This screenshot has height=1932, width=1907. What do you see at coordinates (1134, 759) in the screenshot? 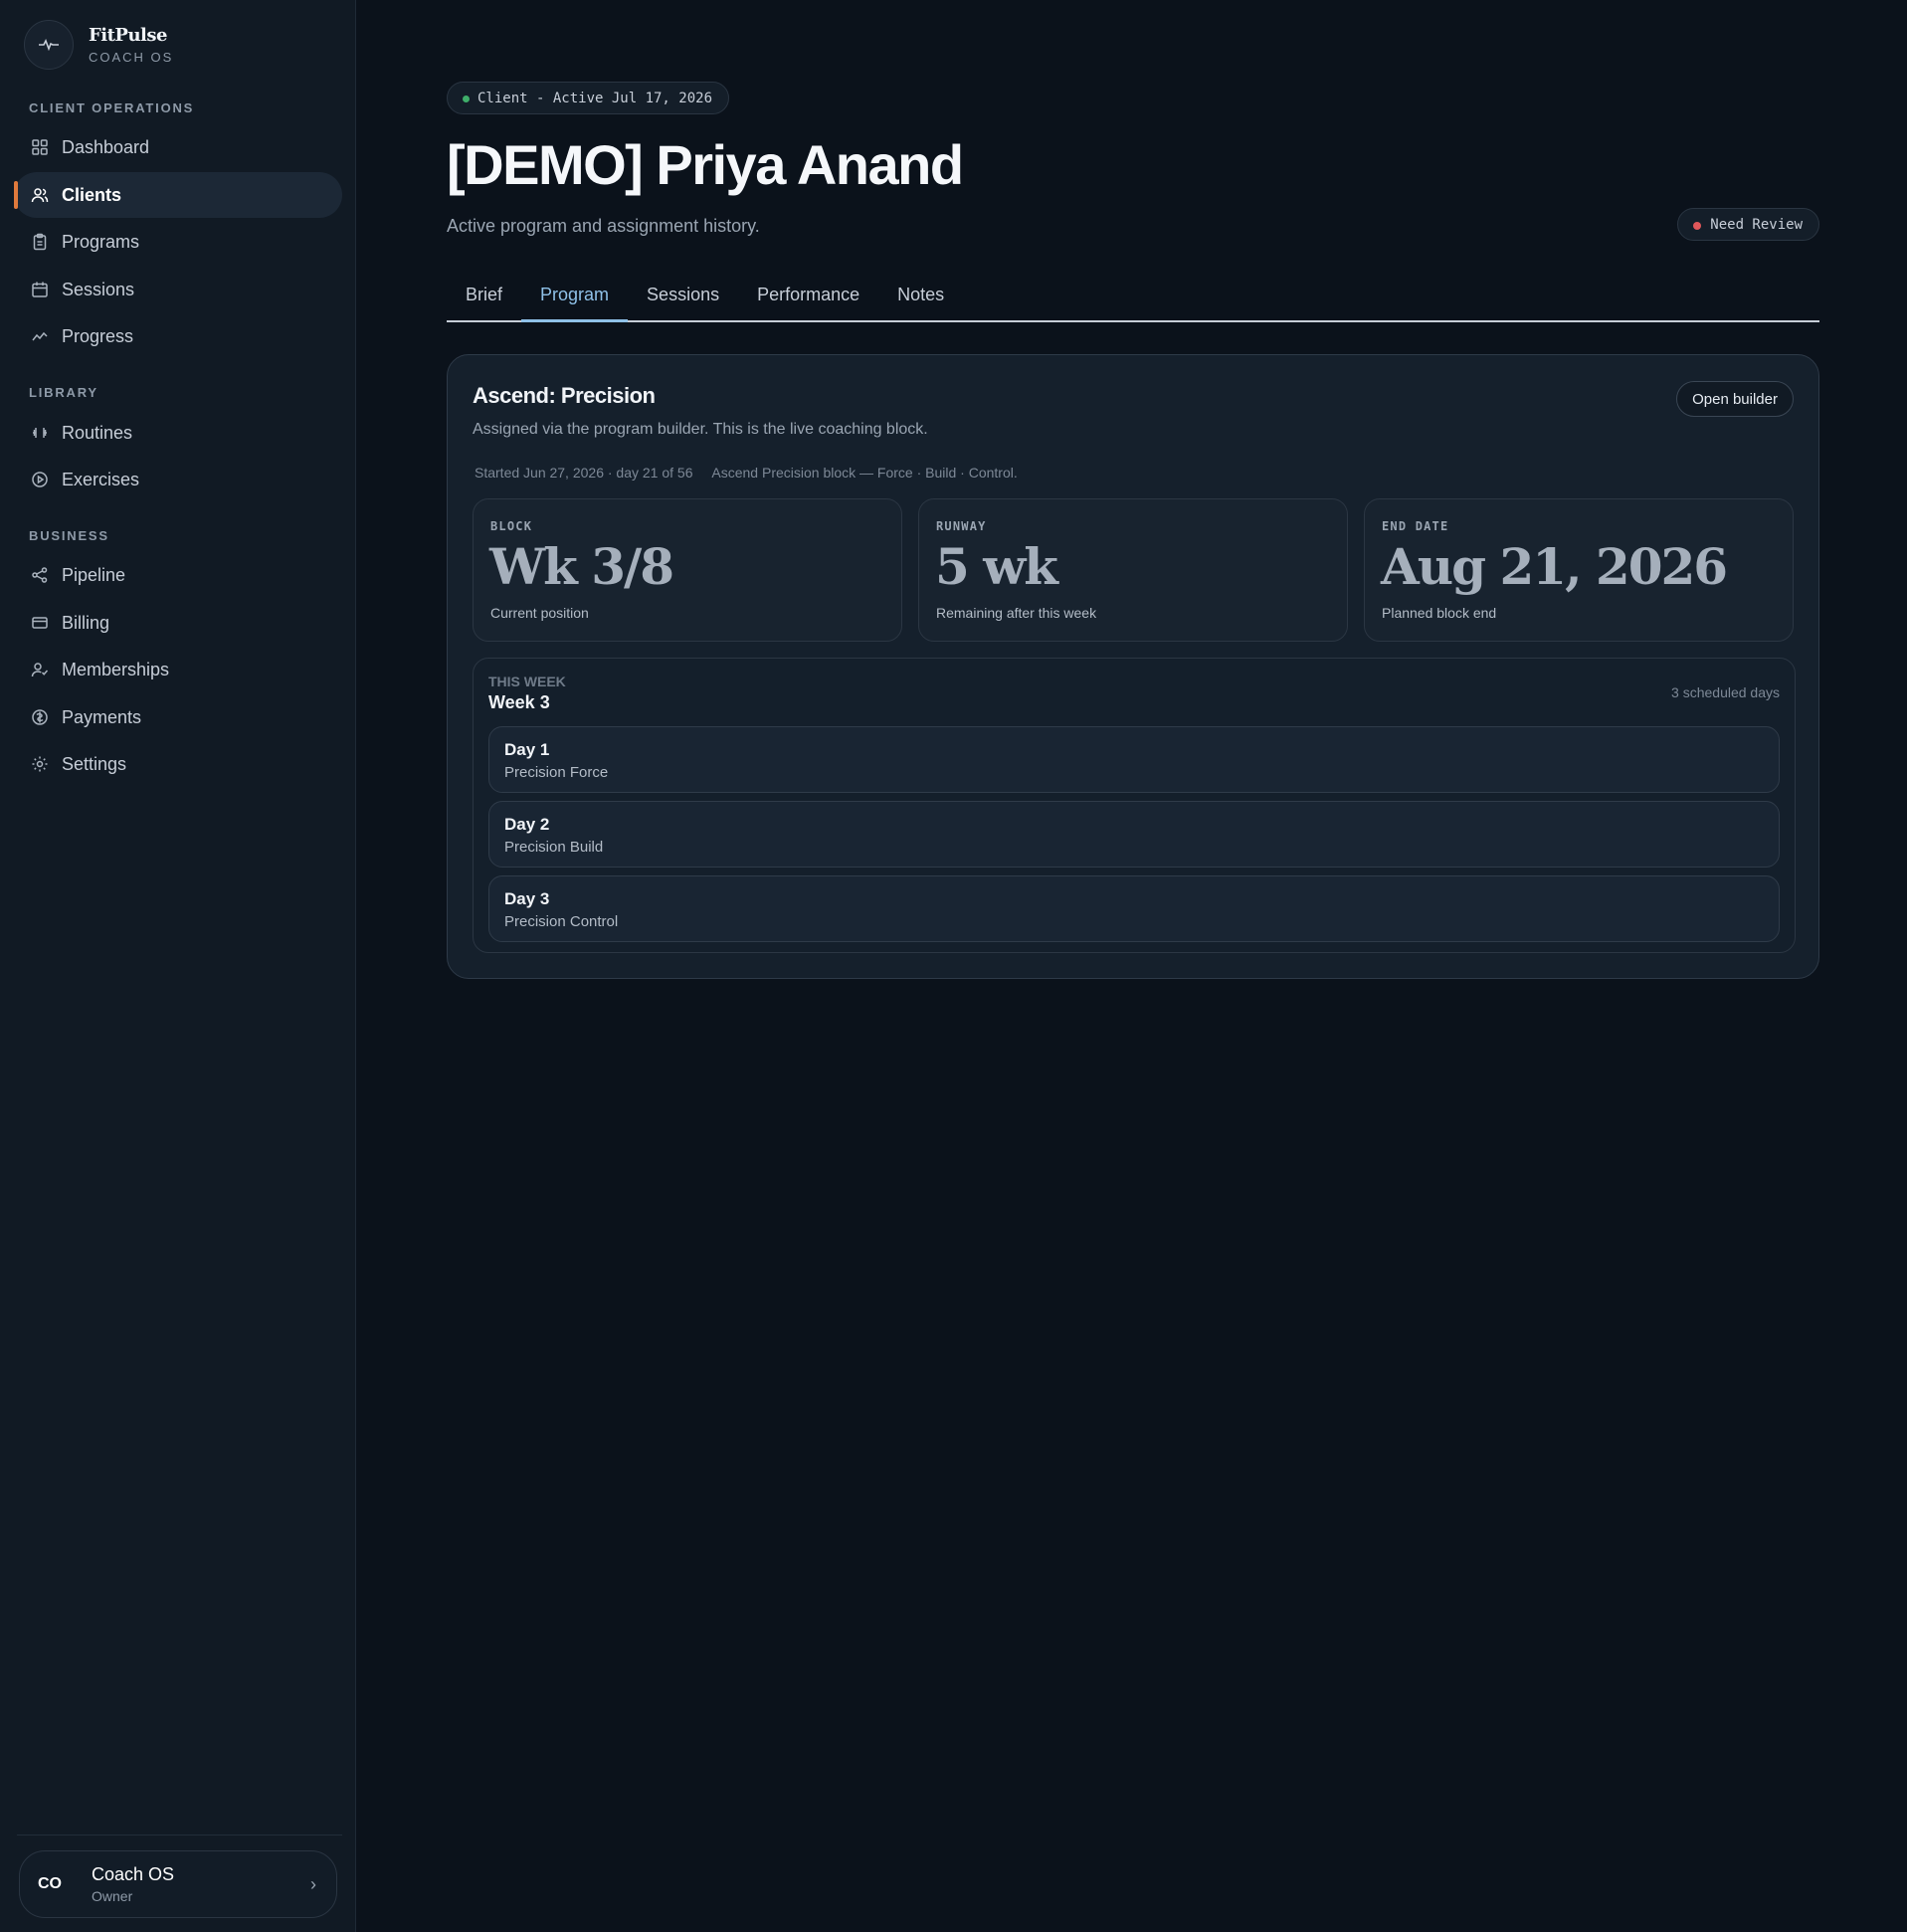
I see `day-row: Day 1 Precision Force` at bounding box center [1134, 759].